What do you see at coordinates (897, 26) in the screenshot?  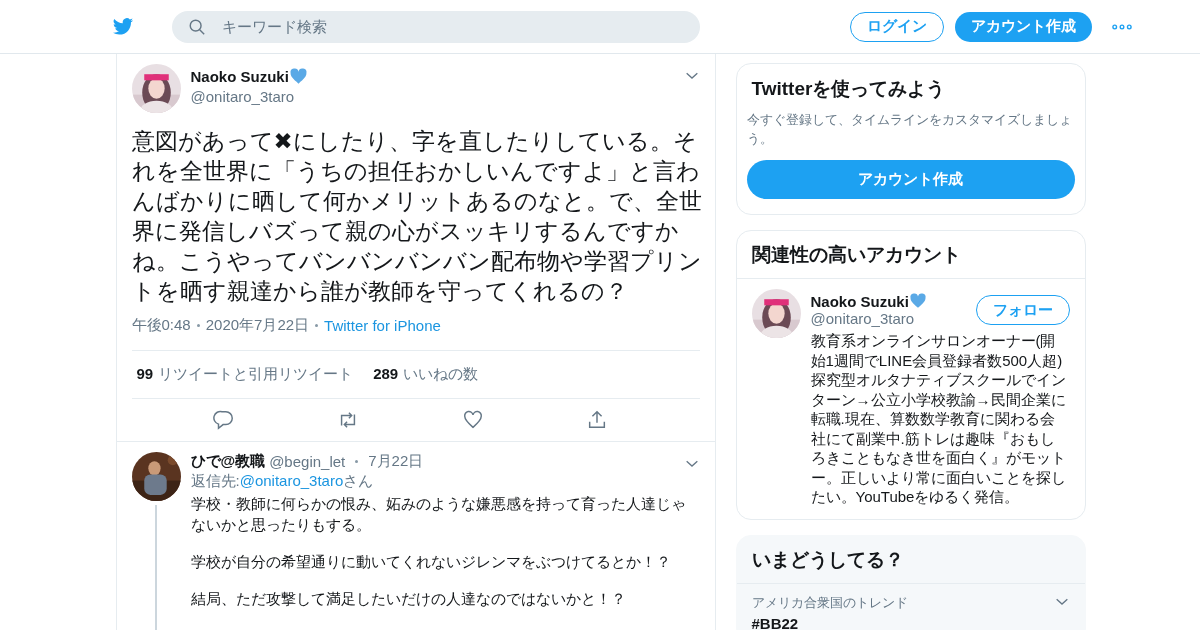 I see `login-button: ログイン` at bounding box center [897, 26].